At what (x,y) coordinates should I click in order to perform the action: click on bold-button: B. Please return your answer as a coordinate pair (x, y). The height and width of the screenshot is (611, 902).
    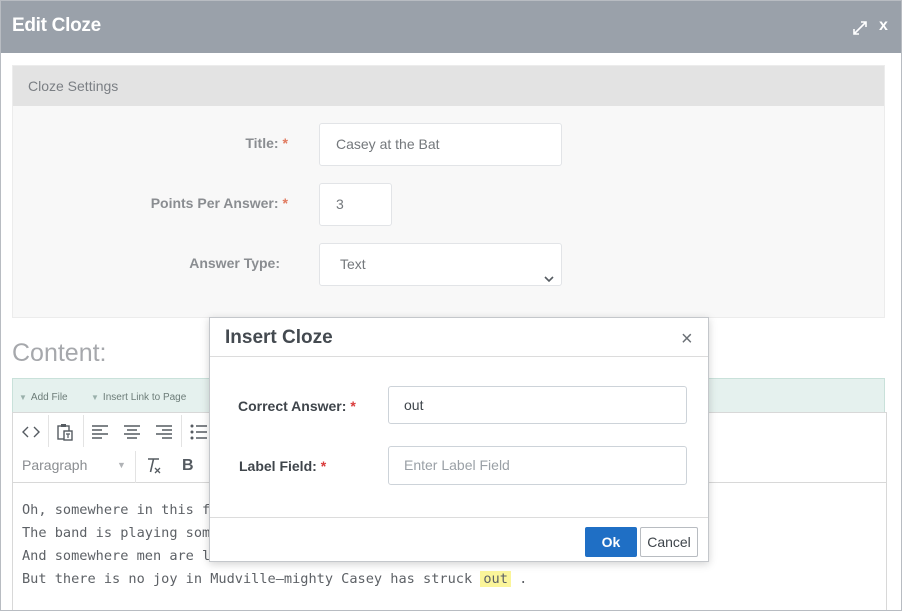
    Looking at the image, I should click on (191, 465).